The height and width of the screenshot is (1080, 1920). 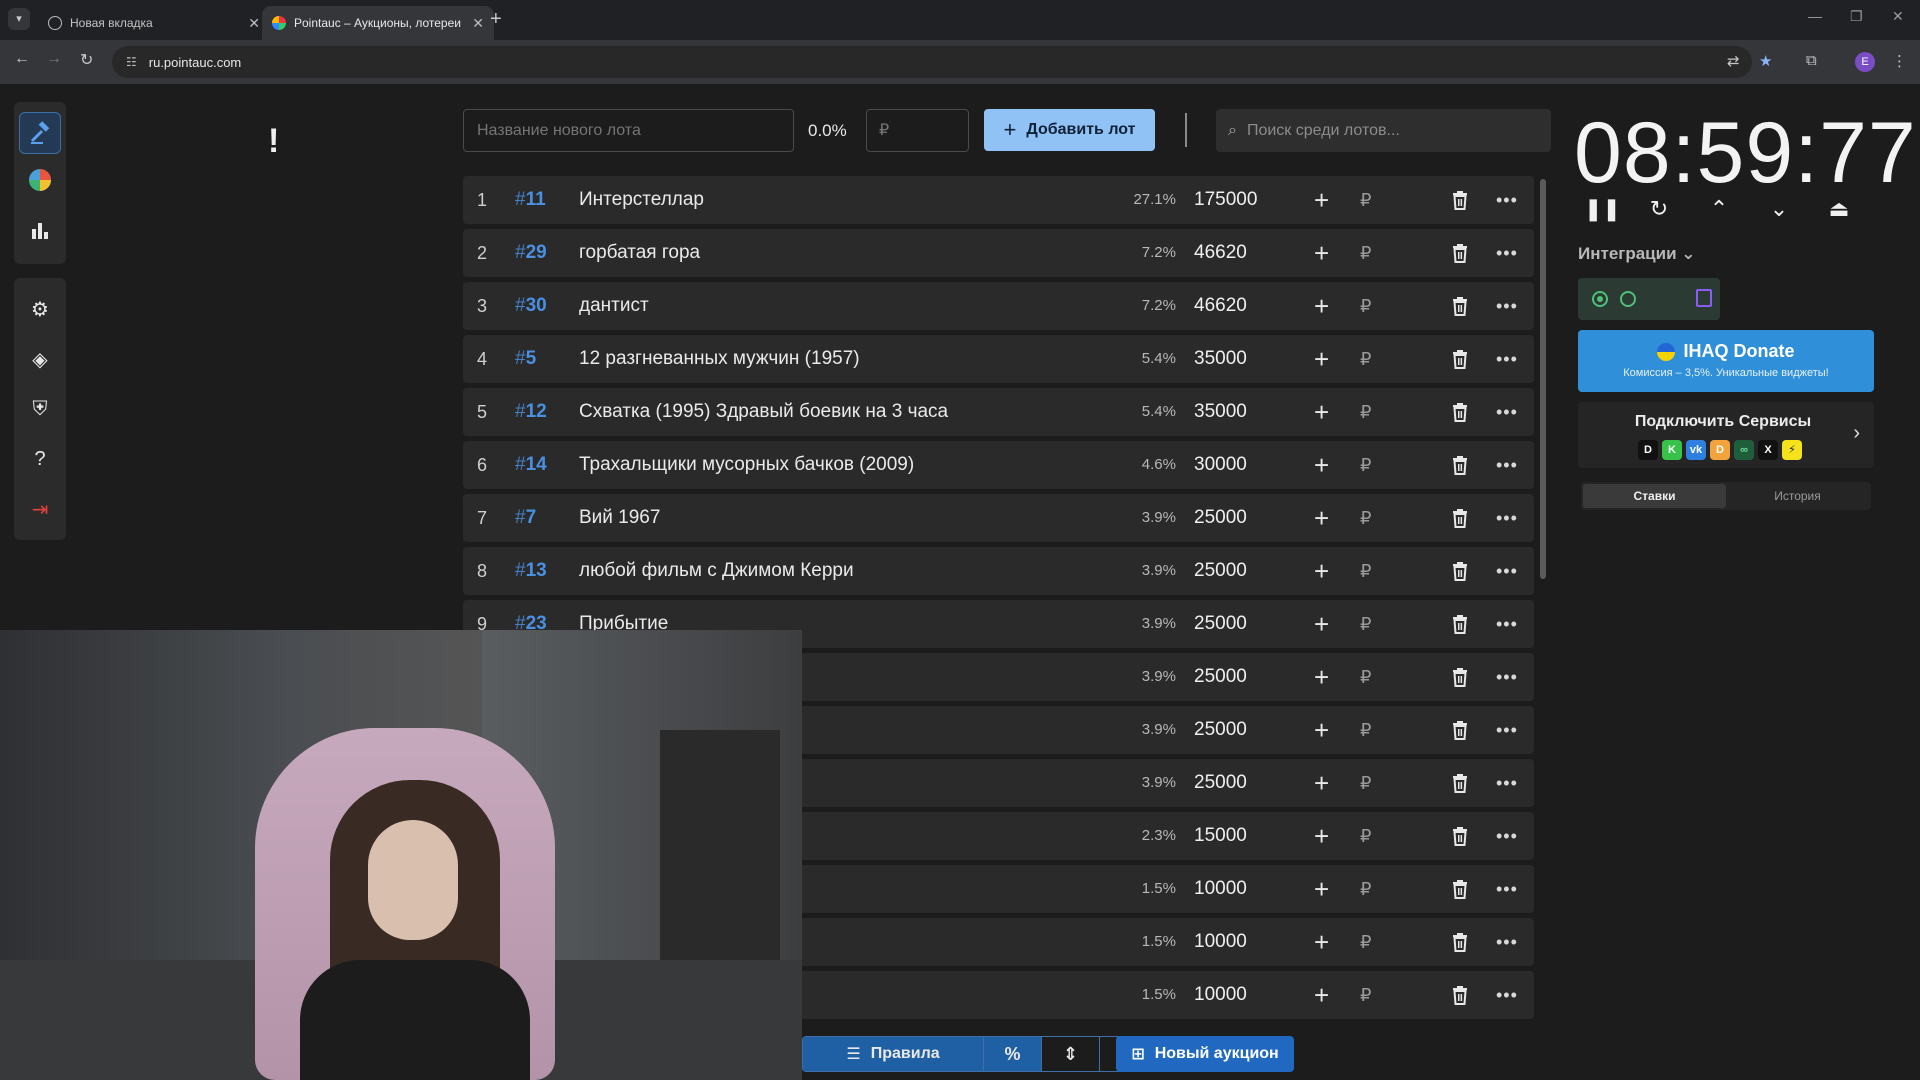 What do you see at coordinates (1220, 465) in the screenshot?
I see `lot-amount: 30000` at bounding box center [1220, 465].